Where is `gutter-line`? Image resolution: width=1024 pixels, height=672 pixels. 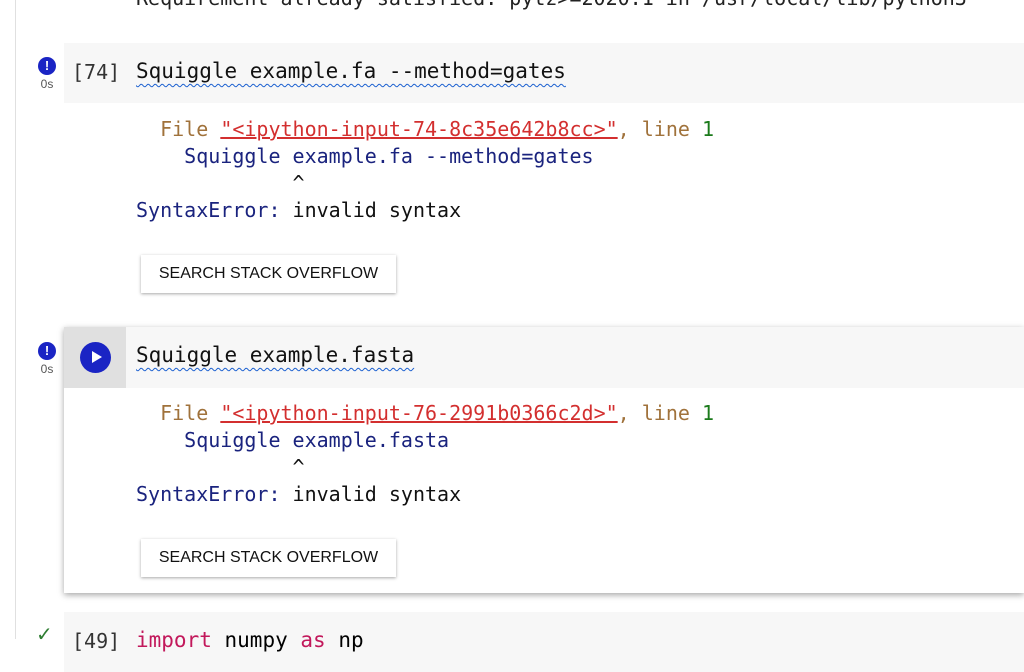 gutter-line is located at coordinates (15, 319).